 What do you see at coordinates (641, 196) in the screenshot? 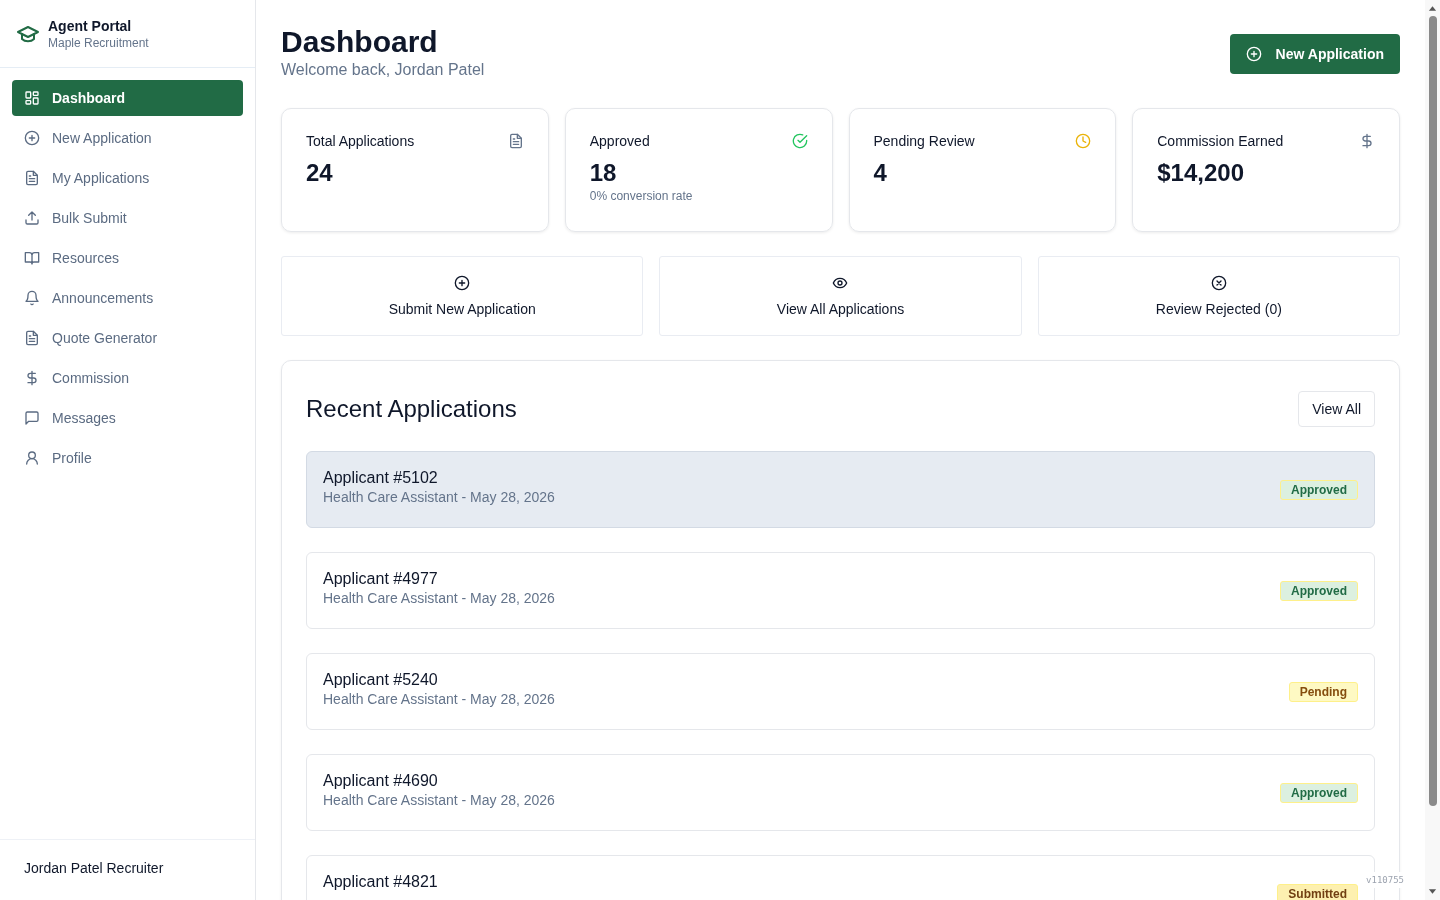
I see `stat-note: 0% conversion rate` at bounding box center [641, 196].